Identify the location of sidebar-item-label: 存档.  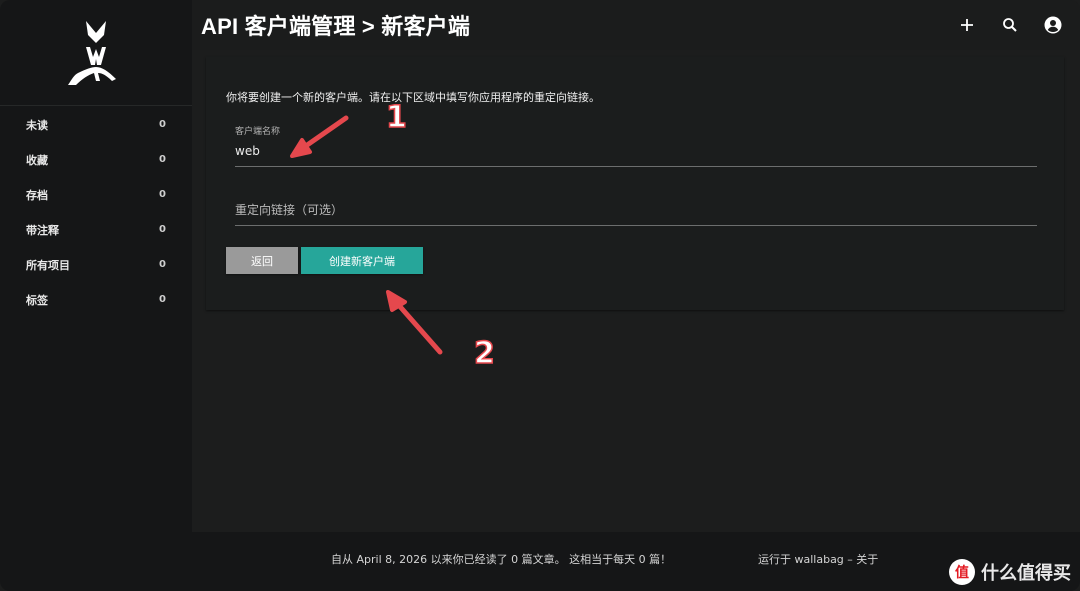
(37, 195).